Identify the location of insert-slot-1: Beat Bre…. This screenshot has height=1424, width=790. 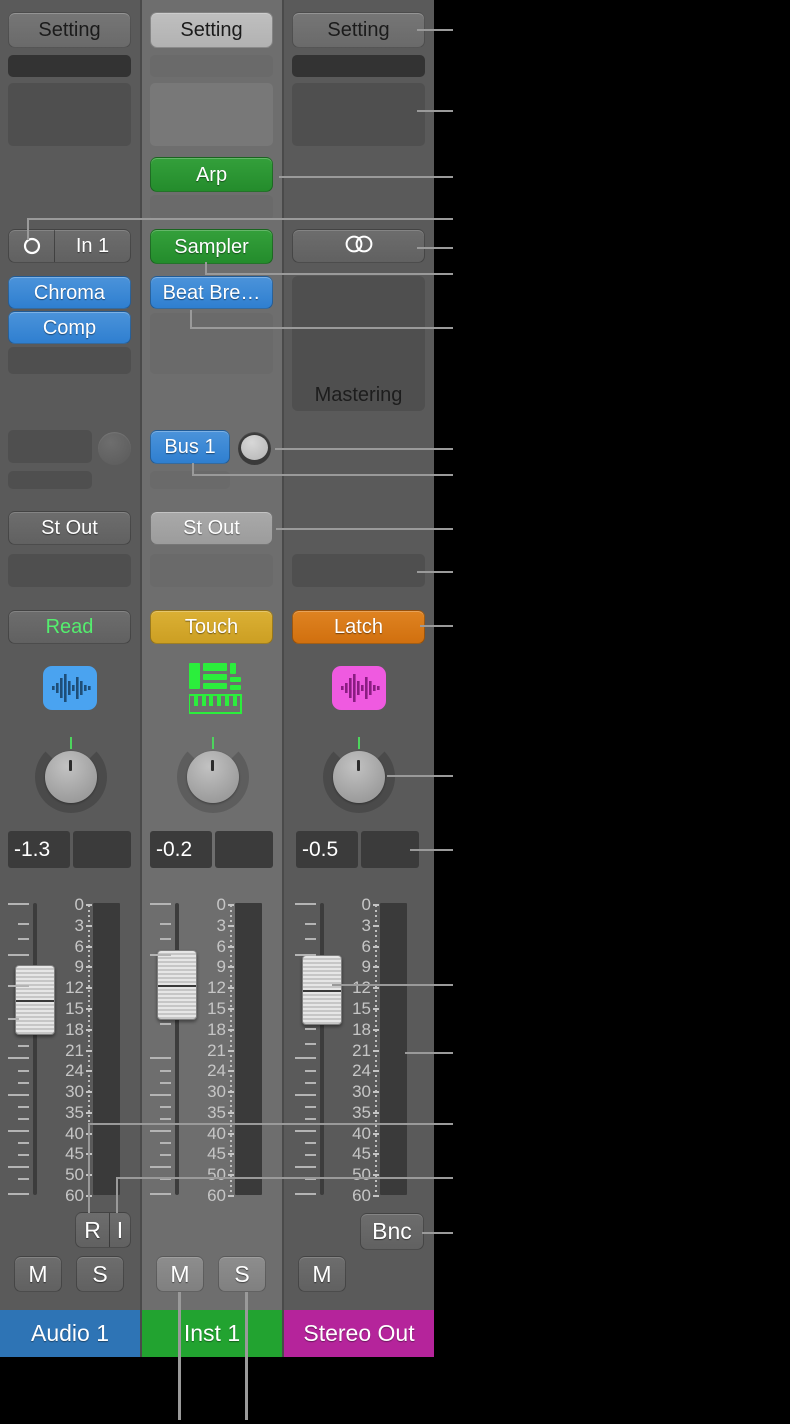
(211, 292).